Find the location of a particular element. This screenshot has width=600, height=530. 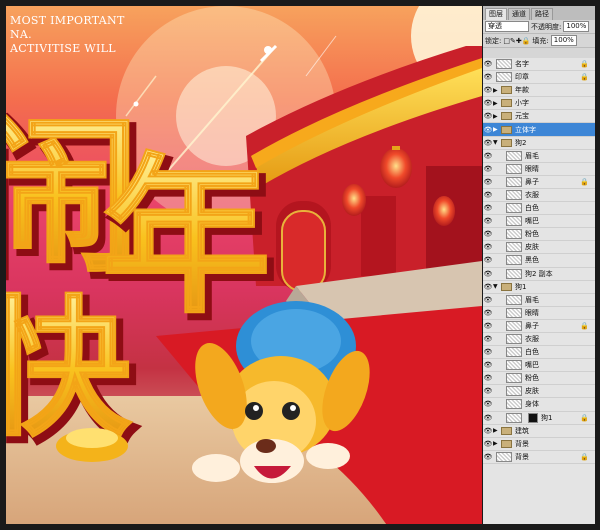

layer-group-row: 👁 ▶ 背景 is located at coordinates (539, 444).